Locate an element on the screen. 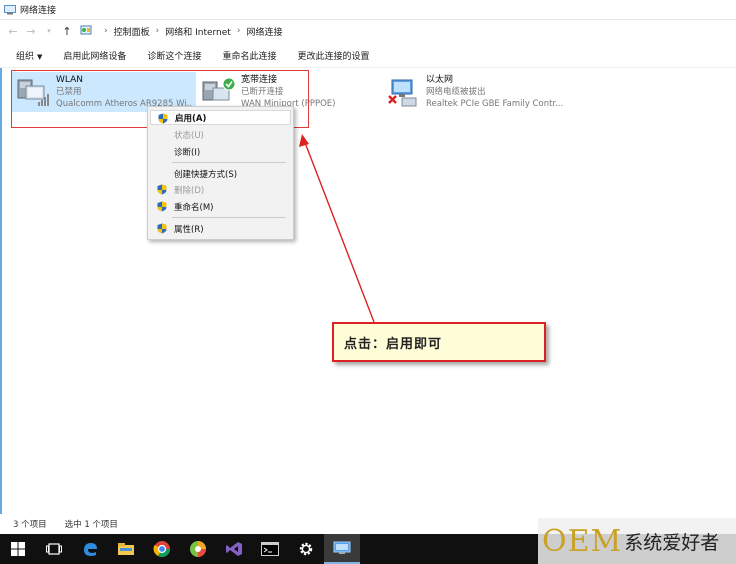 The image size is (736, 564). menu-item-label: 删除(D) is located at coordinates (189, 190).